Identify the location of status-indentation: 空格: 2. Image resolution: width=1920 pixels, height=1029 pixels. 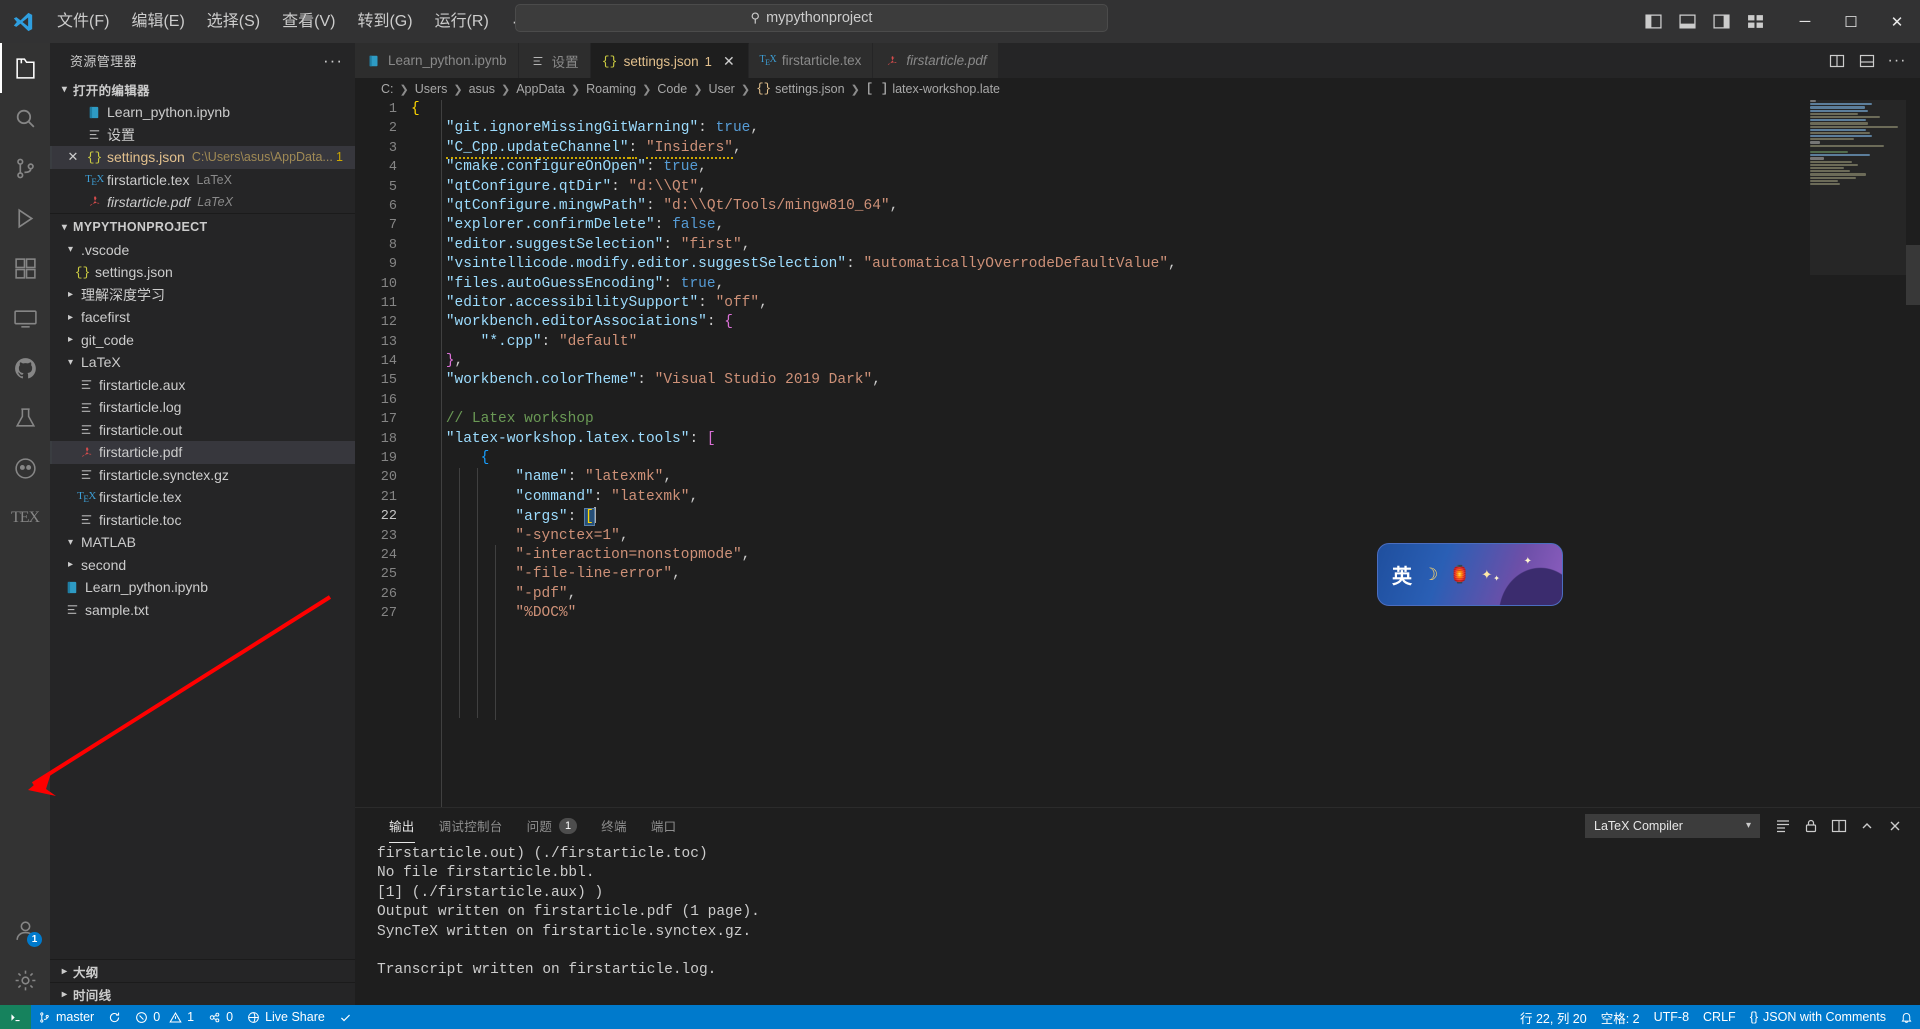
(1620, 1017).